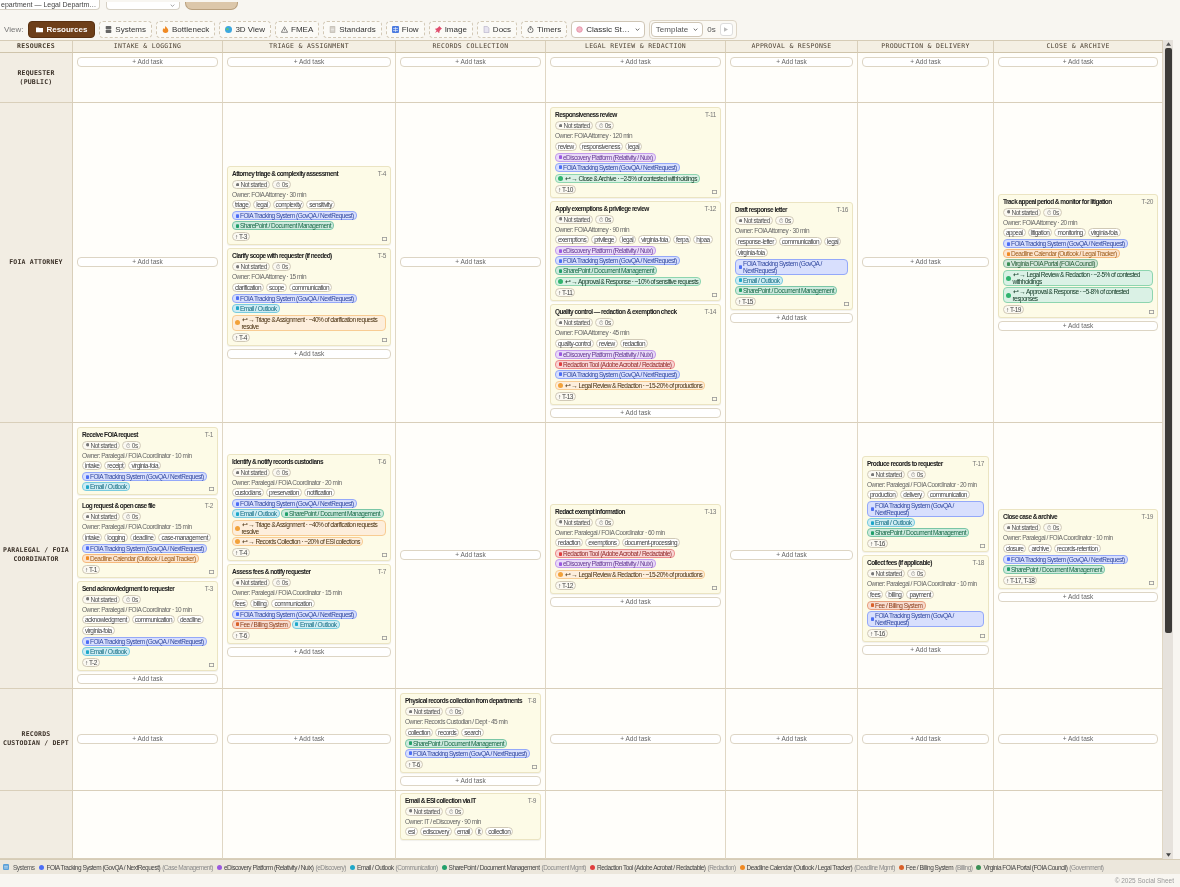  What do you see at coordinates (450, 29) in the screenshot?
I see `view-tab: Image` at bounding box center [450, 29].